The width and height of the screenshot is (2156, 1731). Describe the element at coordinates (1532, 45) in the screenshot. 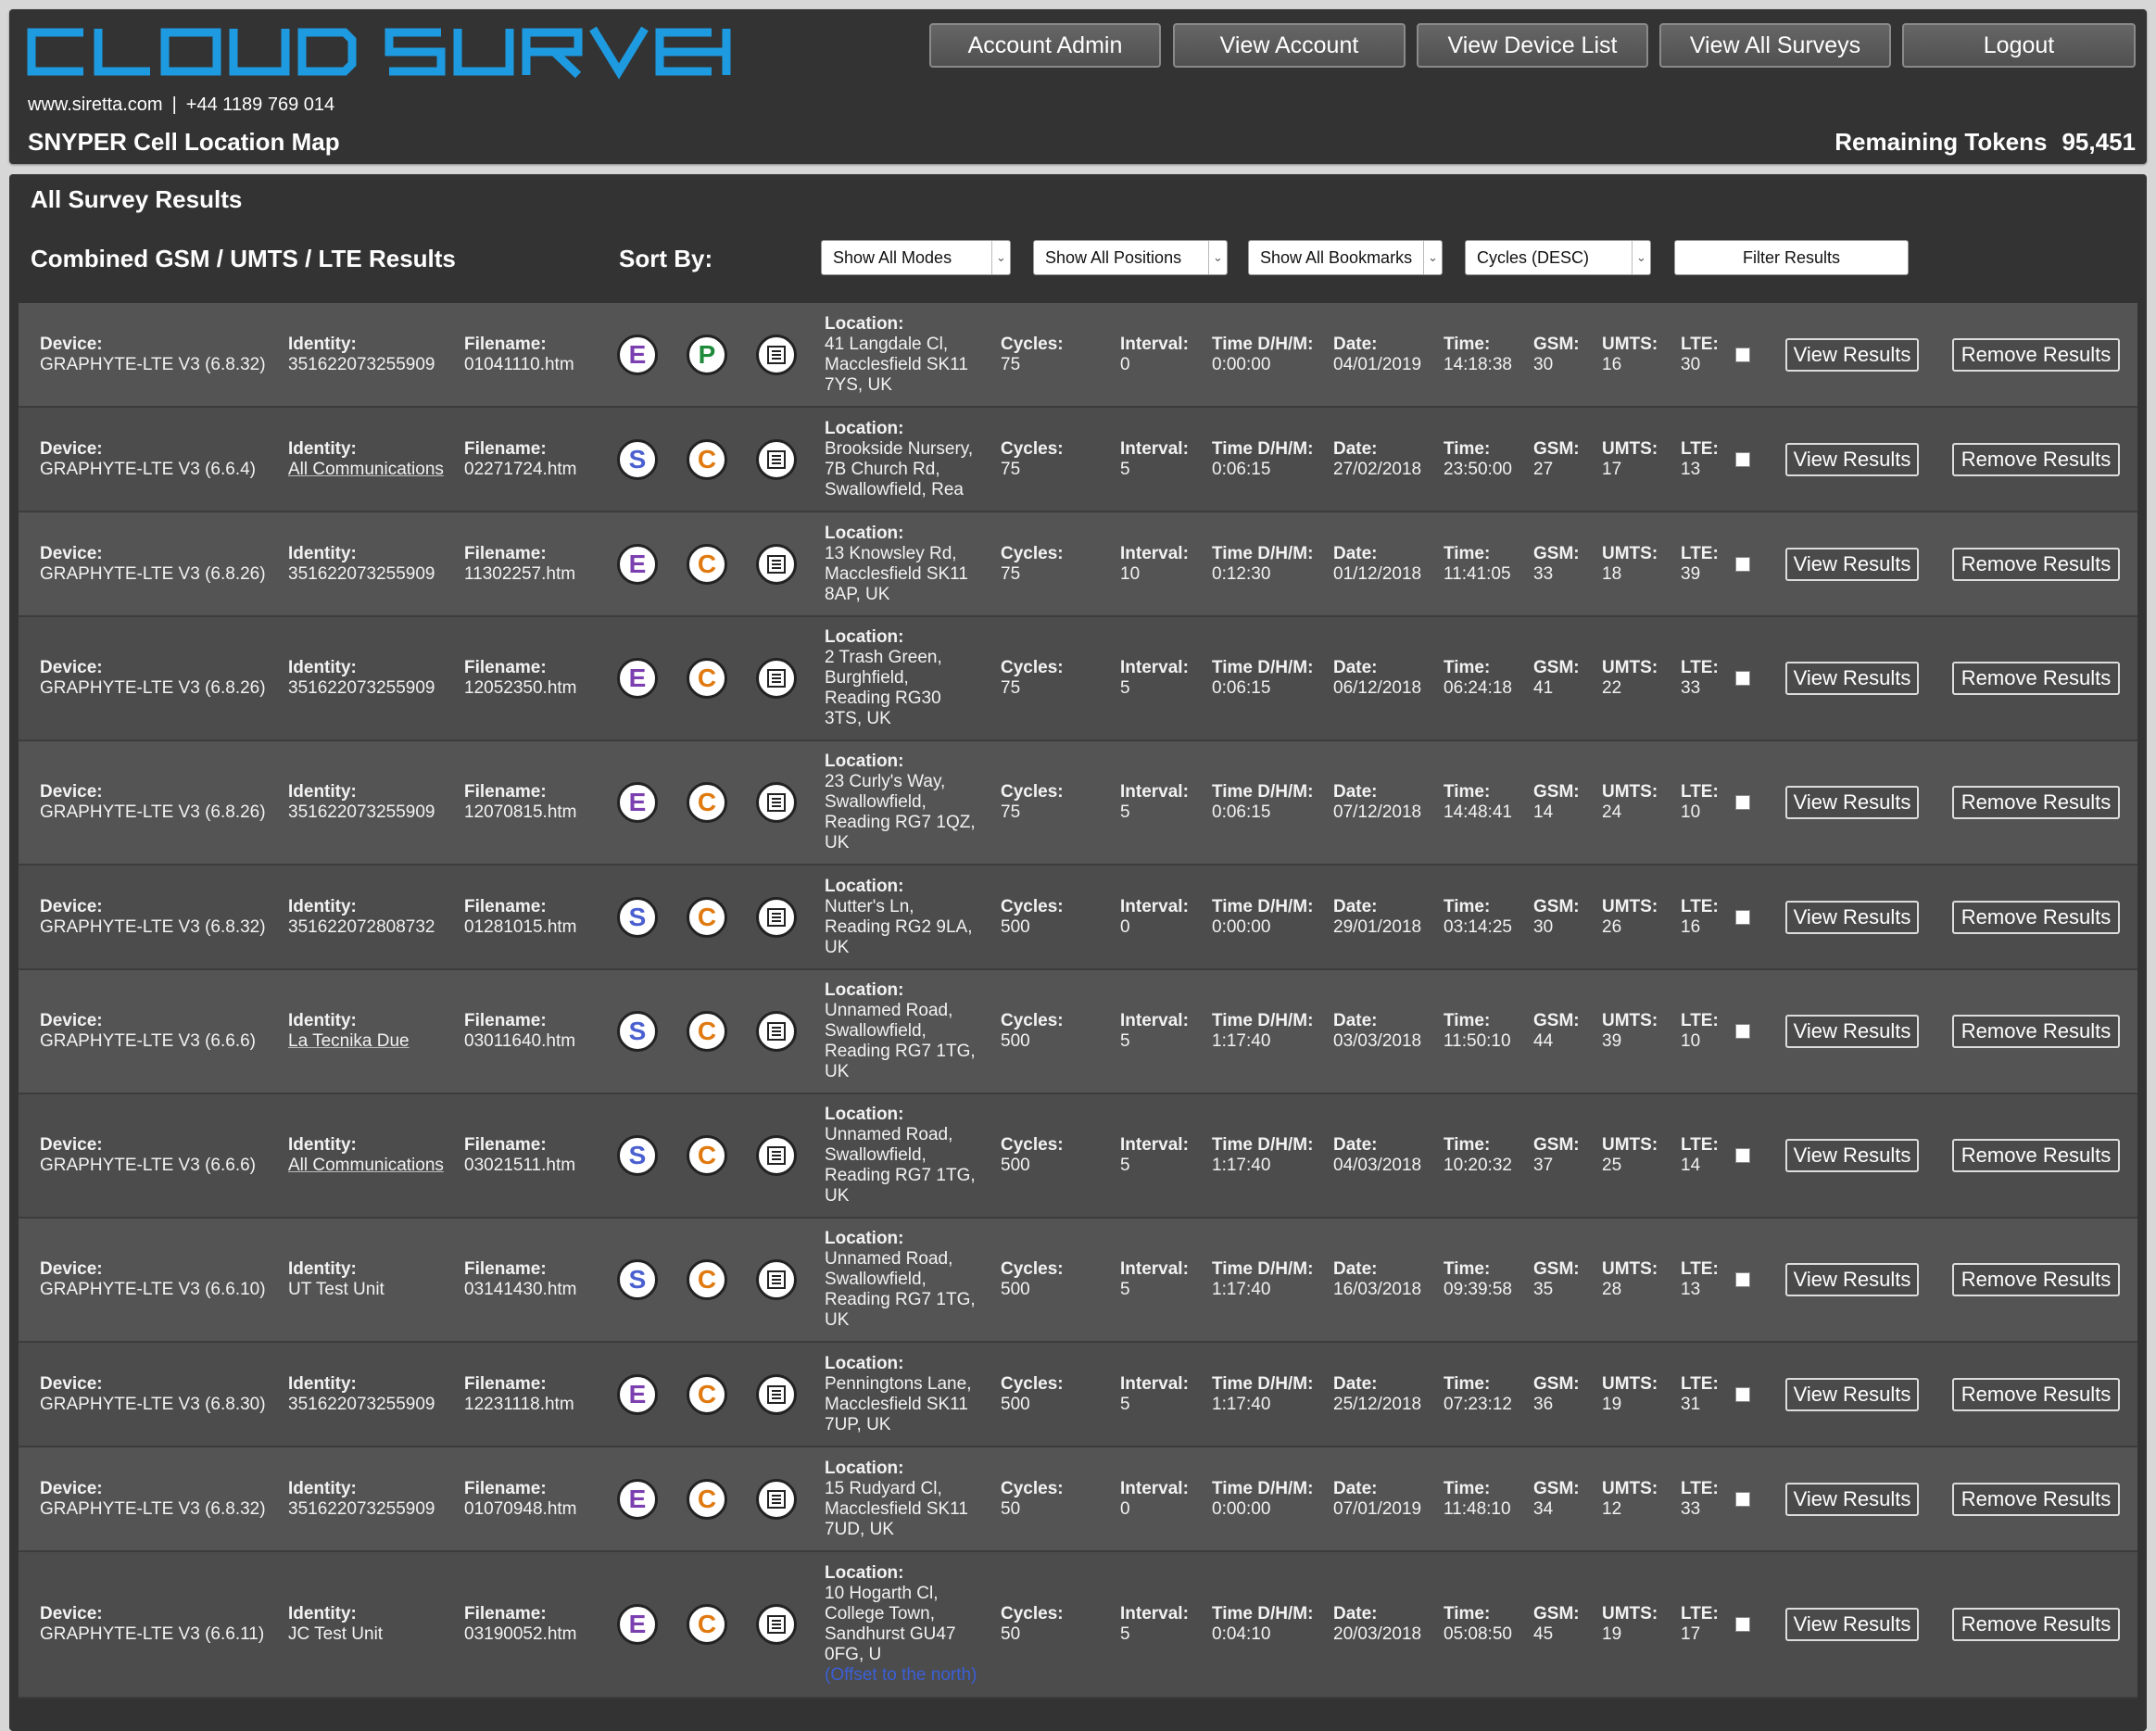

I see `view-device-list-button: View Device List` at that location.